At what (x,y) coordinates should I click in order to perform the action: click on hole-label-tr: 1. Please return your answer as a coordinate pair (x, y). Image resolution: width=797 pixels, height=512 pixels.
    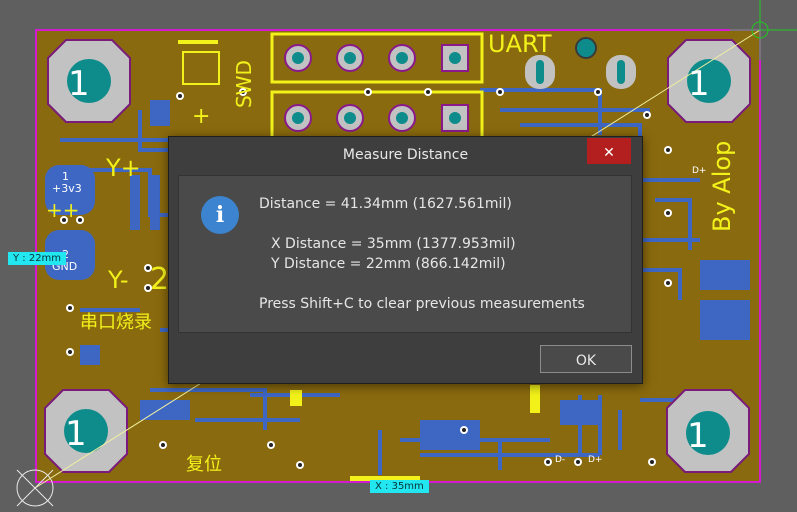
    Looking at the image, I should click on (699, 84).